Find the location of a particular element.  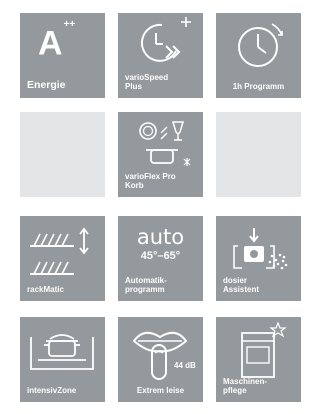

tile-rack-matic-label: rackMatic is located at coordinates (45, 289).